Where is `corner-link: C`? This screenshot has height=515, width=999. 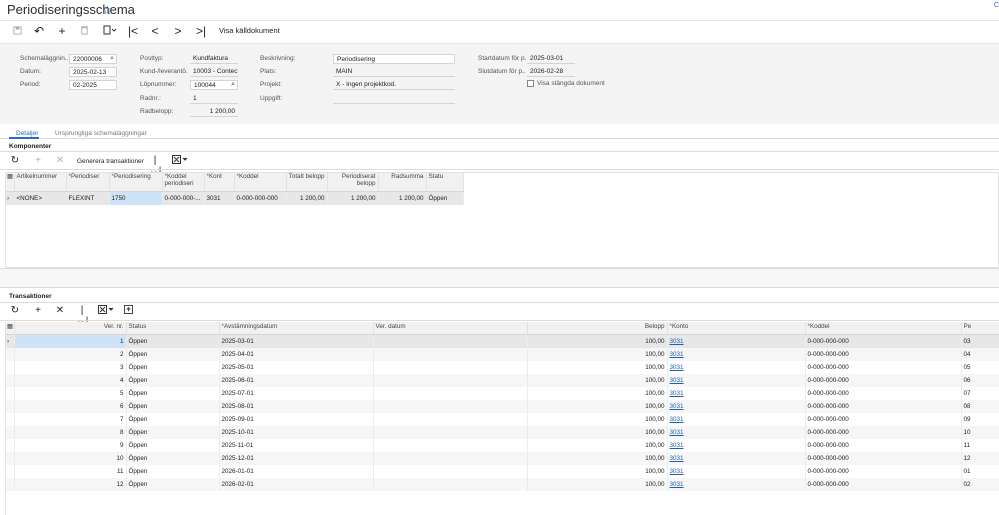
corner-link: C is located at coordinates (996, 5).